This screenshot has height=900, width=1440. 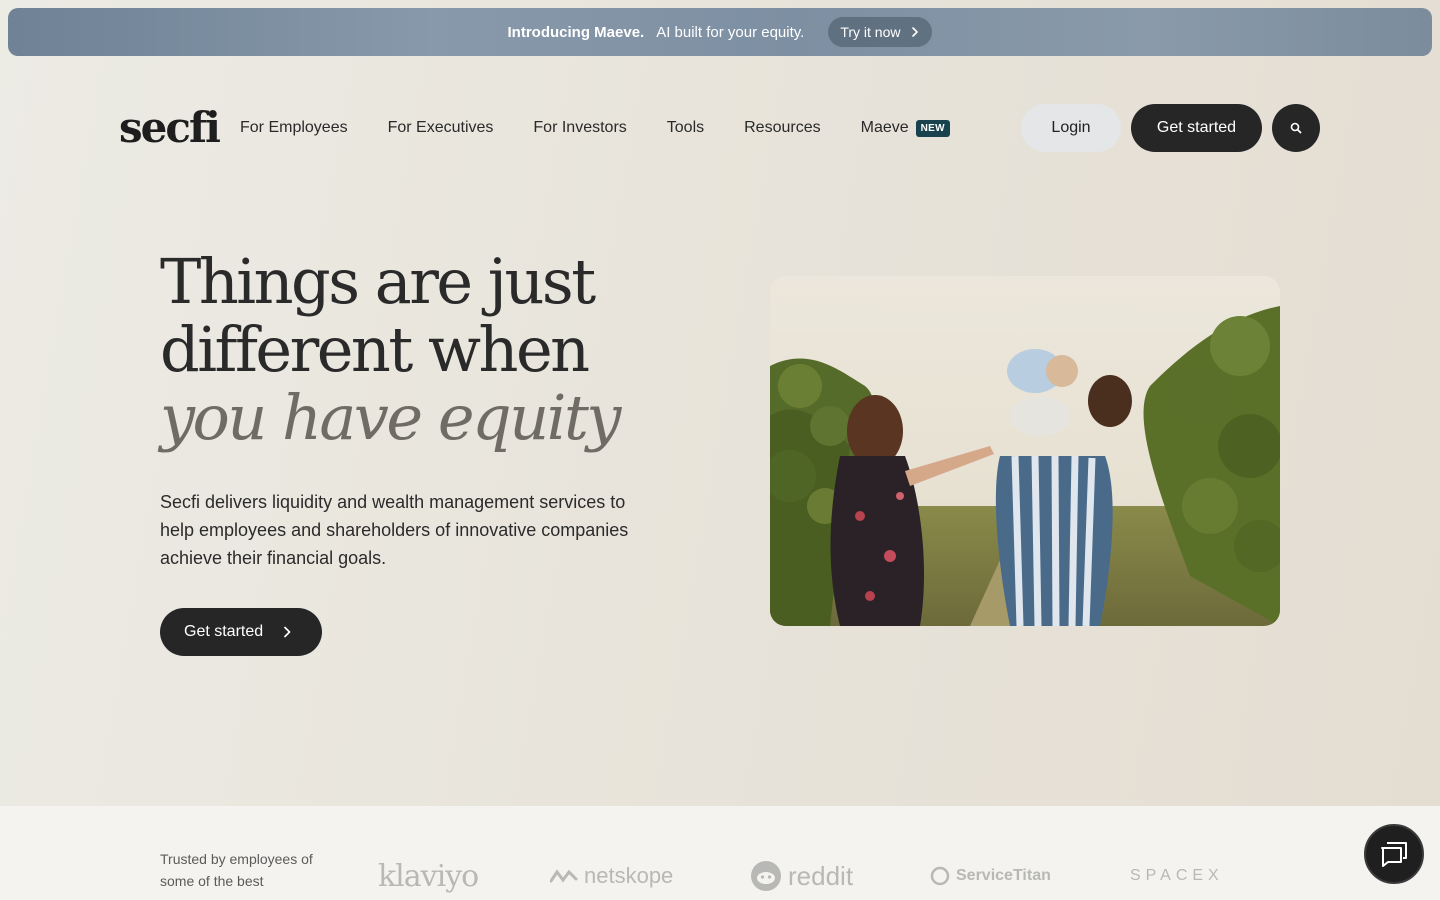 I want to click on reddit-alien-icon, so click(x=766, y=876).